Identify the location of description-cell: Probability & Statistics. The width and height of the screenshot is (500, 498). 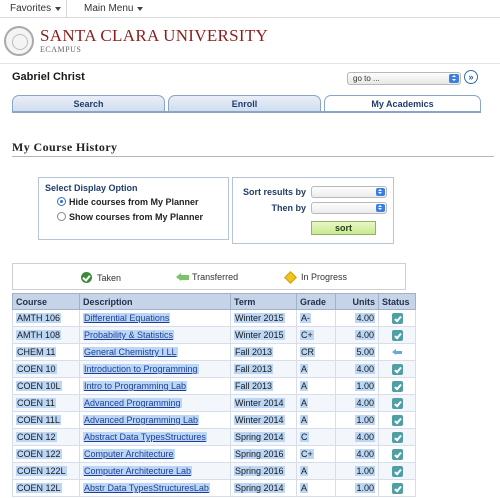
(155, 335).